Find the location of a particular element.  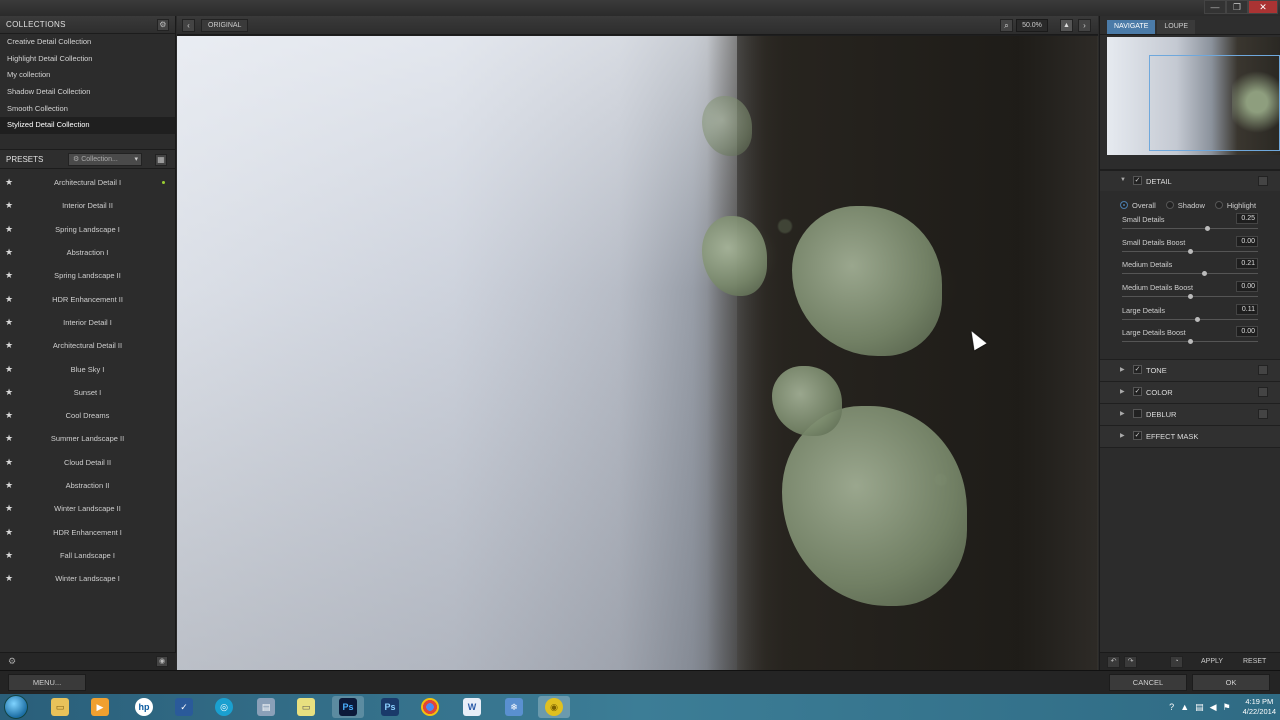

document-app-icon: ▤ is located at coordinates (266, 707).